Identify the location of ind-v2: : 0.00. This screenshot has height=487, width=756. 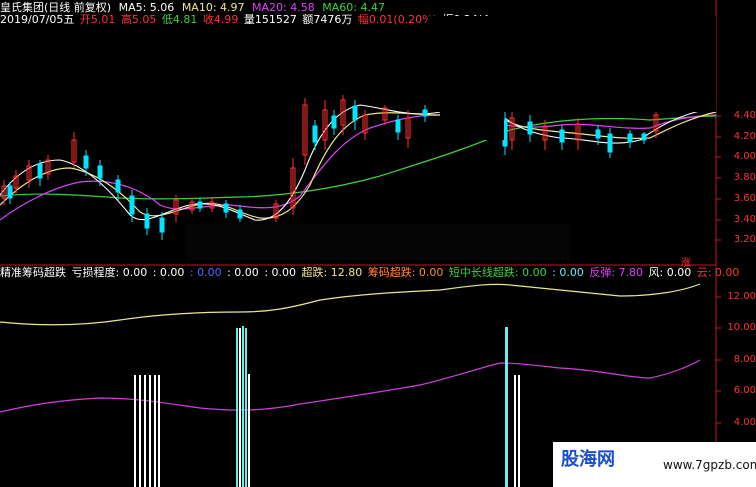
(205, 272).